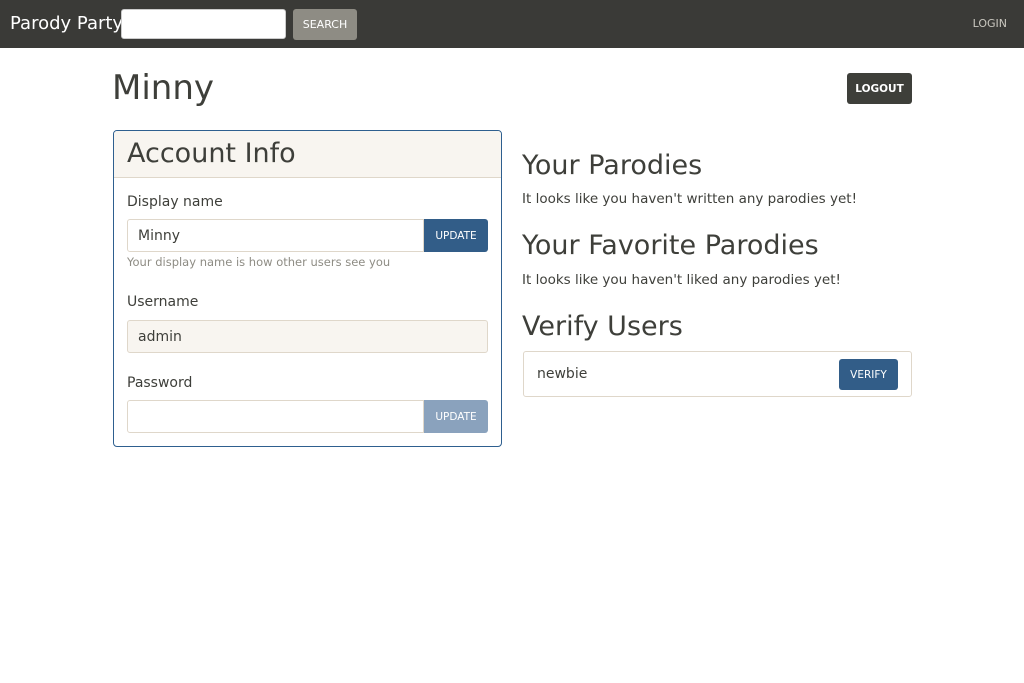 The height and width of the screenshot is (683, 1024). What do you see at coordinates (325, 24) in the screenshot?
I see `search-button: Search` at bounding box center [325, 24].